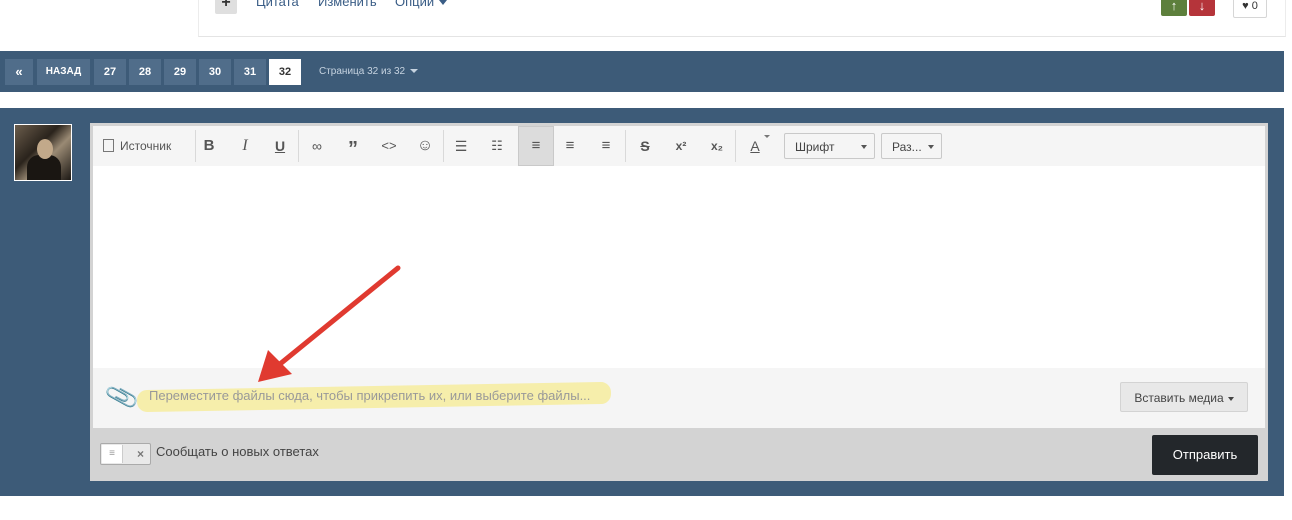  I want to click on link-button: ∞, so click(317, 146).